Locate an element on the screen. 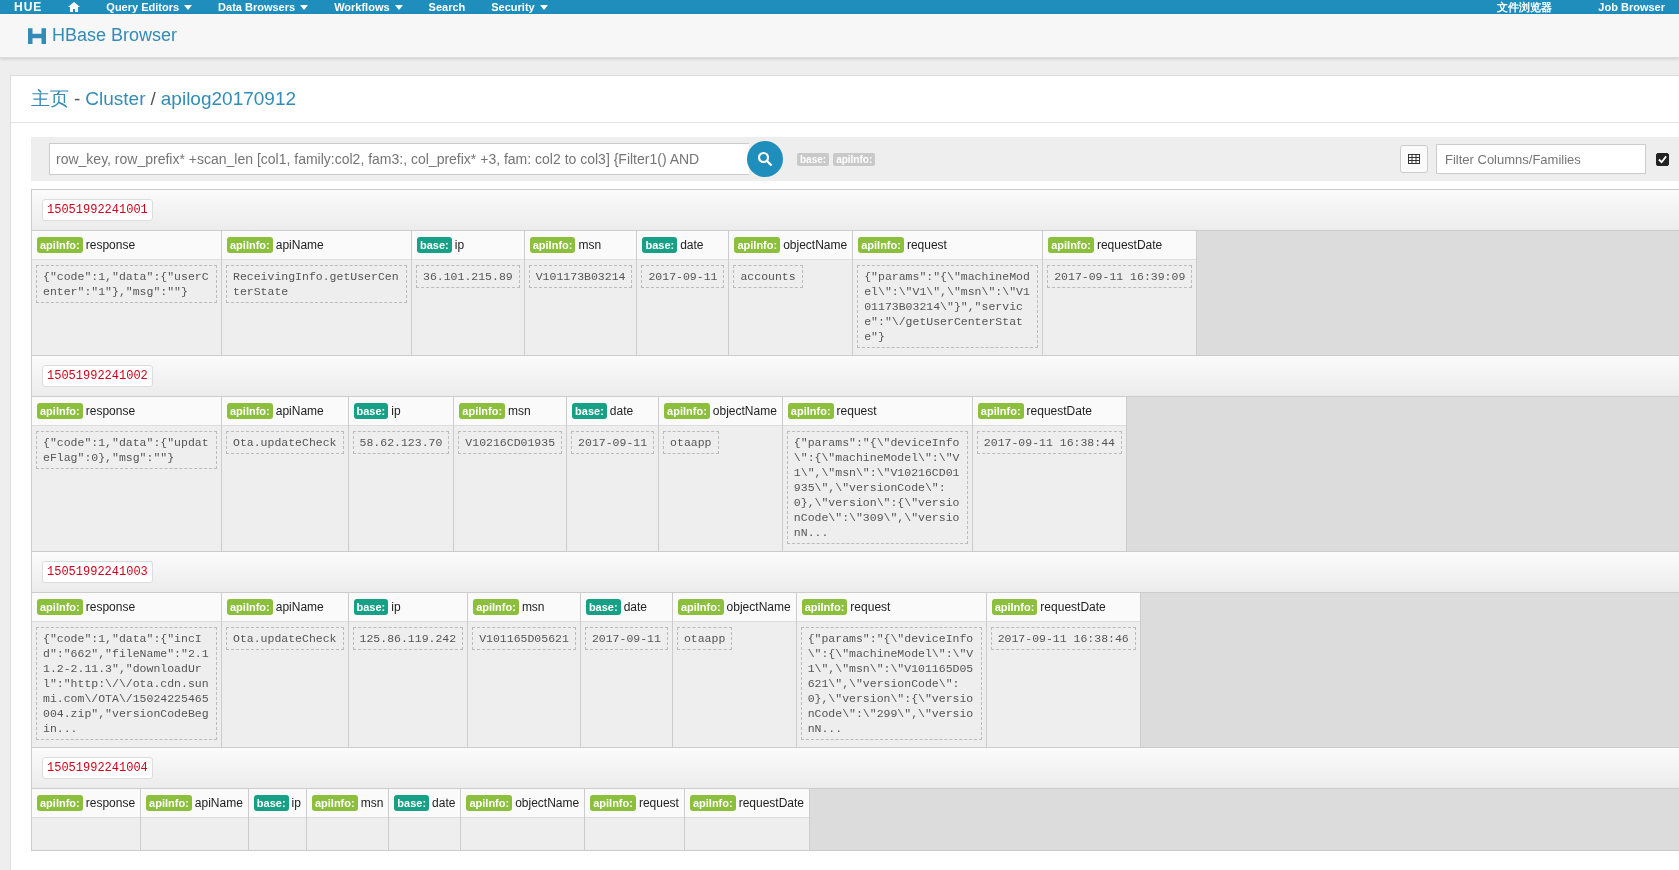 The height and width of the screenshot is (870, 1679). app-logo: HUE is located at coordinates (28, 7).